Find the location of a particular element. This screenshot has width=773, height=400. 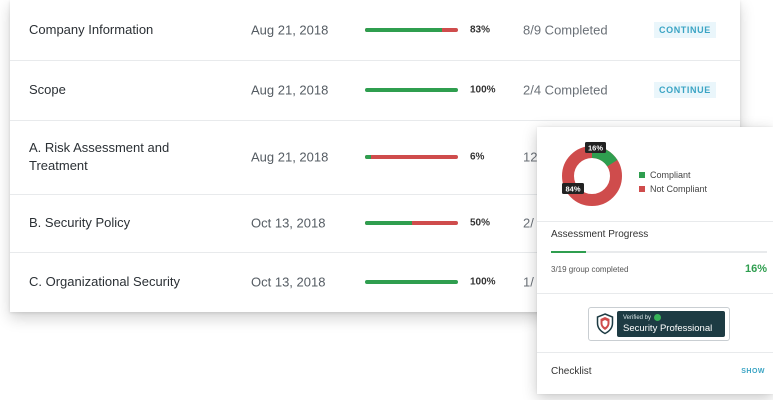

row-name: Scope is located at coordinates (47, 89).